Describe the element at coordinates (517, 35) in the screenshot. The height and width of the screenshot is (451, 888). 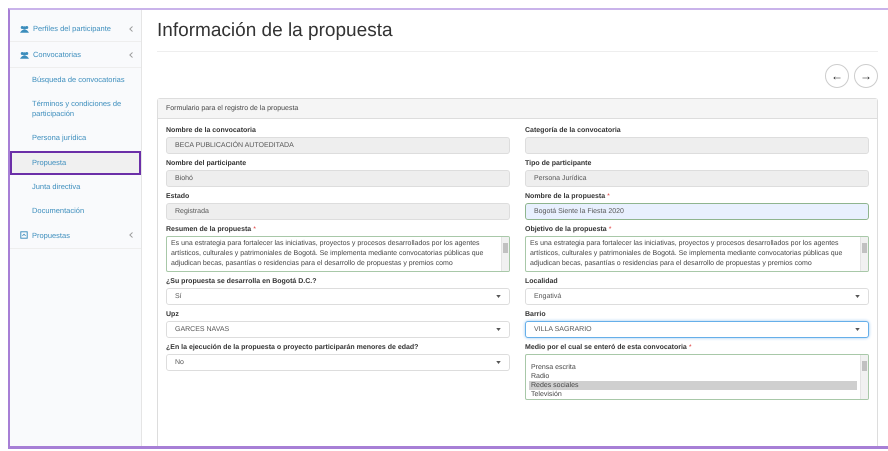
I see `page-title: Información de la propuesta` at that location.